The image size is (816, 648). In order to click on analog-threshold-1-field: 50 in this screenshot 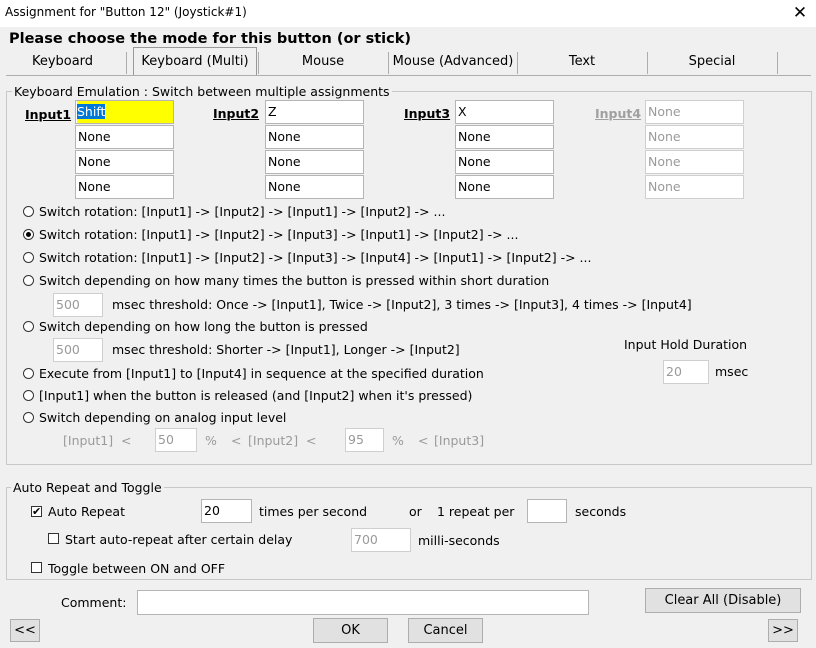, I will do `click(176, 440)`.